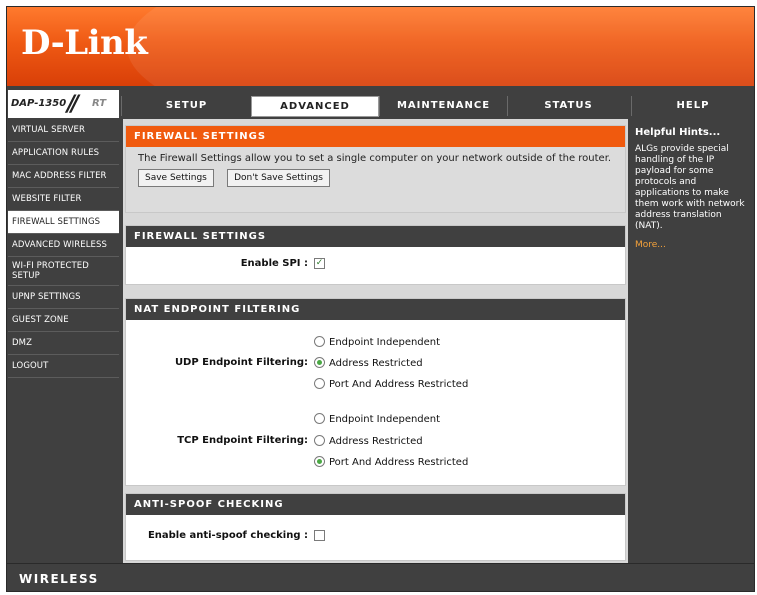  Describe the element at coordinates (315, 106) in the screenshot. I see `tab-advanced: ADVANCED` at that location.